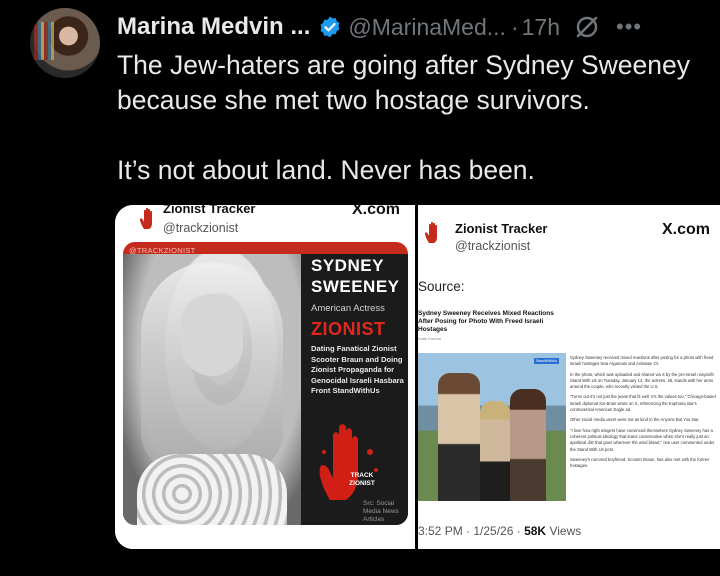 The width and height of the screenshot is (720, 576). Describe the element at coordinates (44, 41) in the screenshot. I see `avatar-background` at that location.